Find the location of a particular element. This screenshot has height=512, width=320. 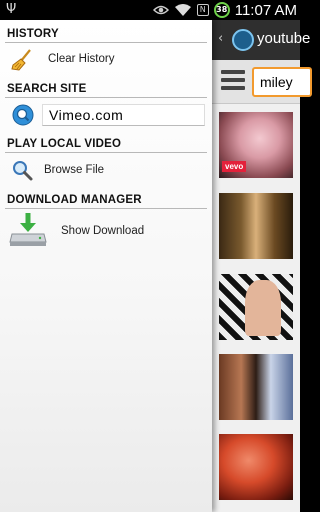

video-thumbnail: vevo is located at coordinates (256, 145).